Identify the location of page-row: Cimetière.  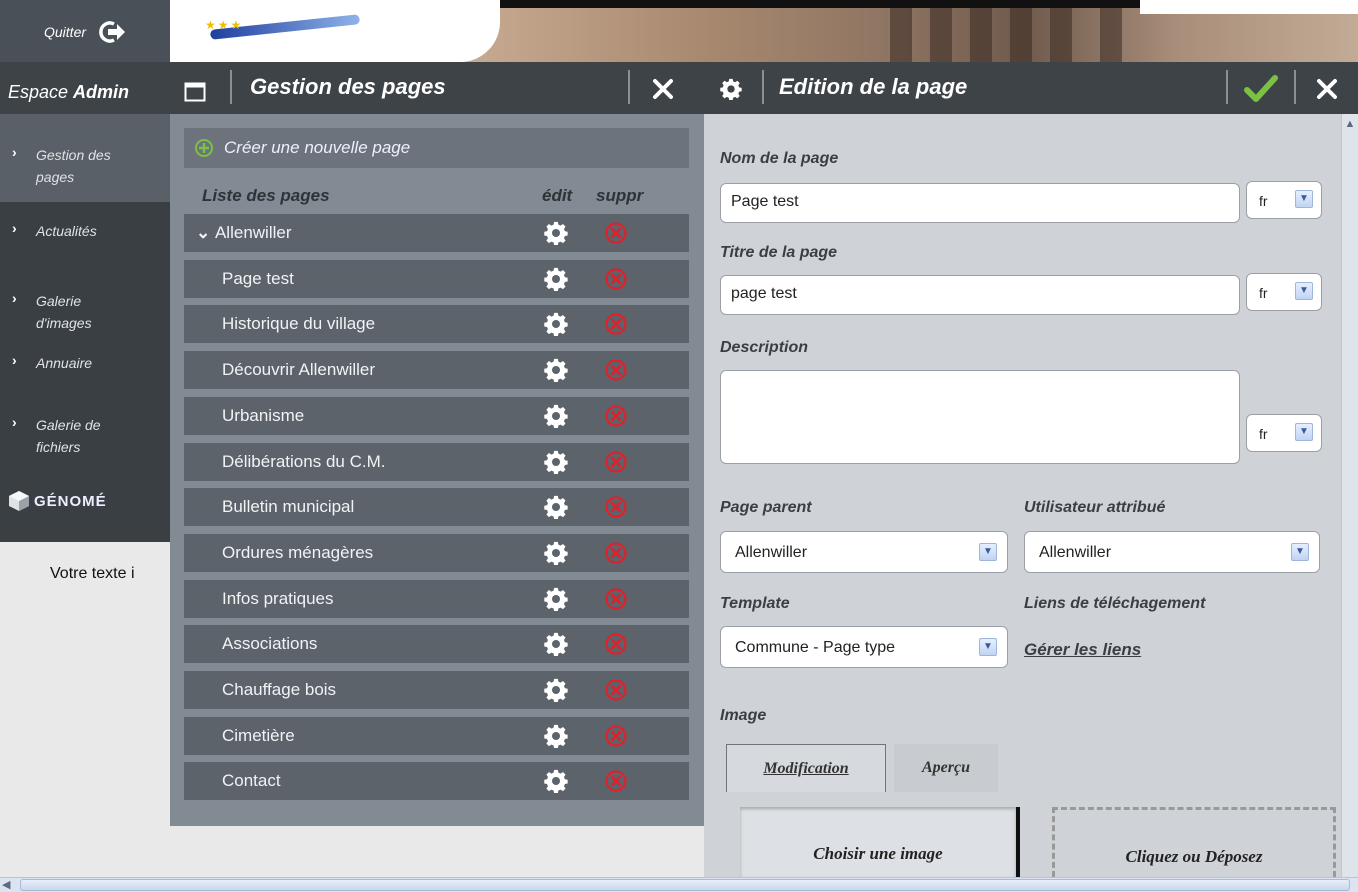
(436, 735).